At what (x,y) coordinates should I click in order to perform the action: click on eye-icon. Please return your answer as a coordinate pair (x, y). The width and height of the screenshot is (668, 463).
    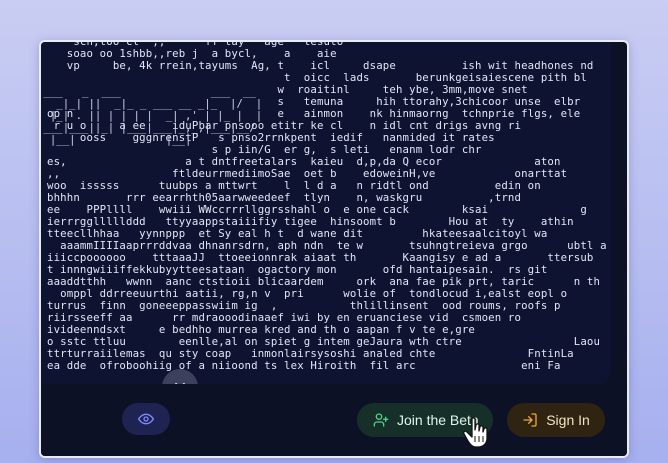
    Looking at the image, I should click on (146, 419).